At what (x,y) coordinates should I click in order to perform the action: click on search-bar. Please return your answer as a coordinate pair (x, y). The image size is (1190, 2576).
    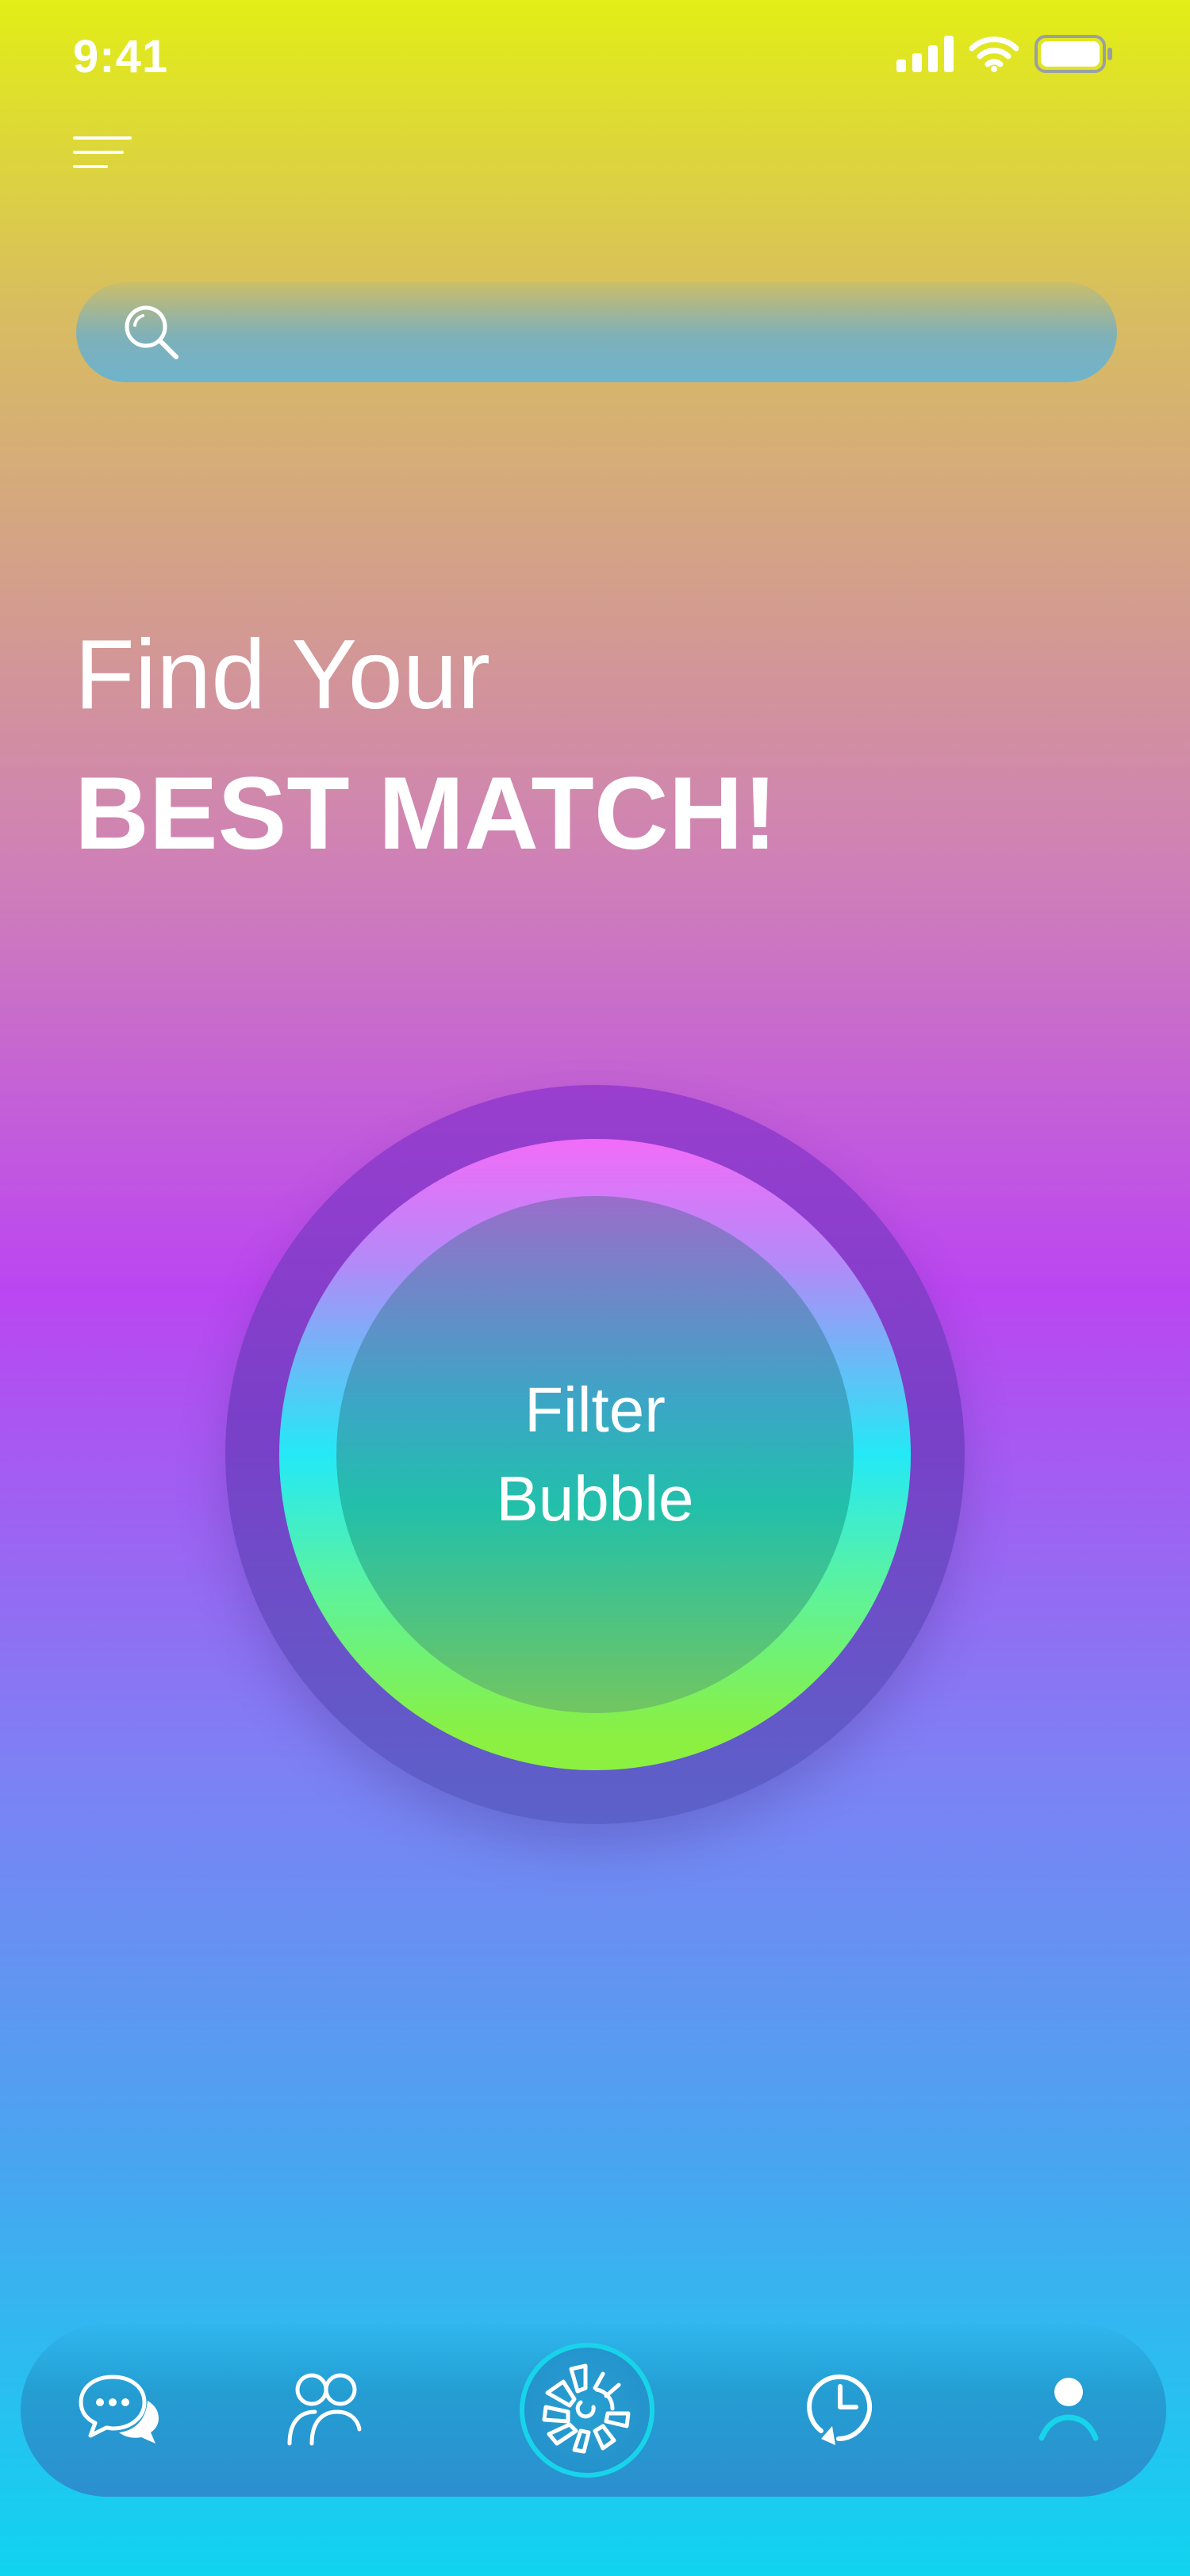
    Looking at the image, I should click on (596, 332).